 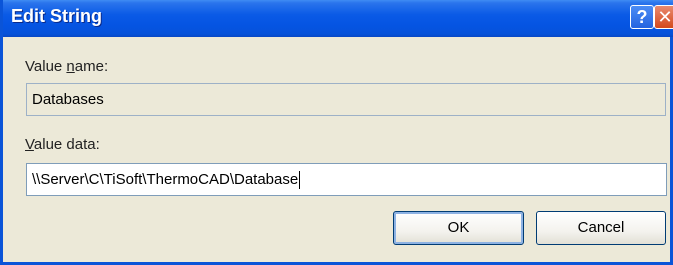 I want to click on question-mark-icon: ?, so click(x=642, y=17).